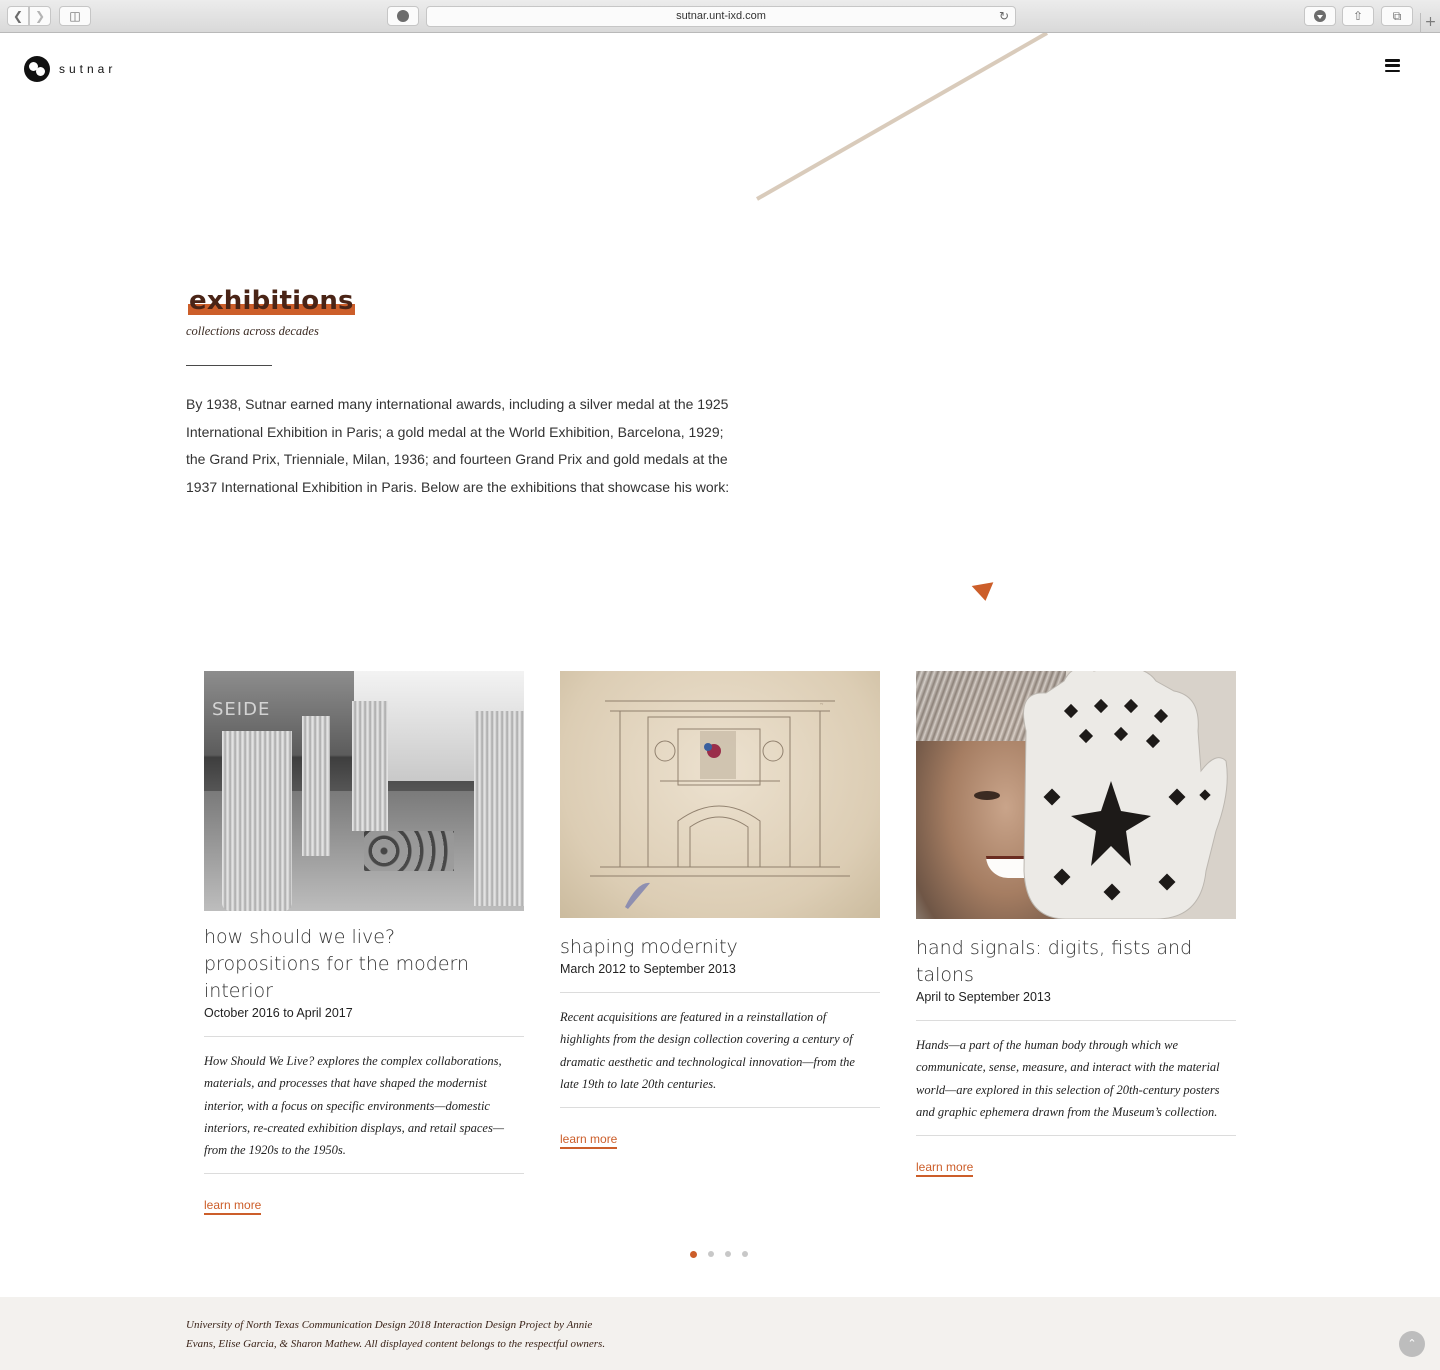  I want to click on mitten-illustration, so click(1125, 795).